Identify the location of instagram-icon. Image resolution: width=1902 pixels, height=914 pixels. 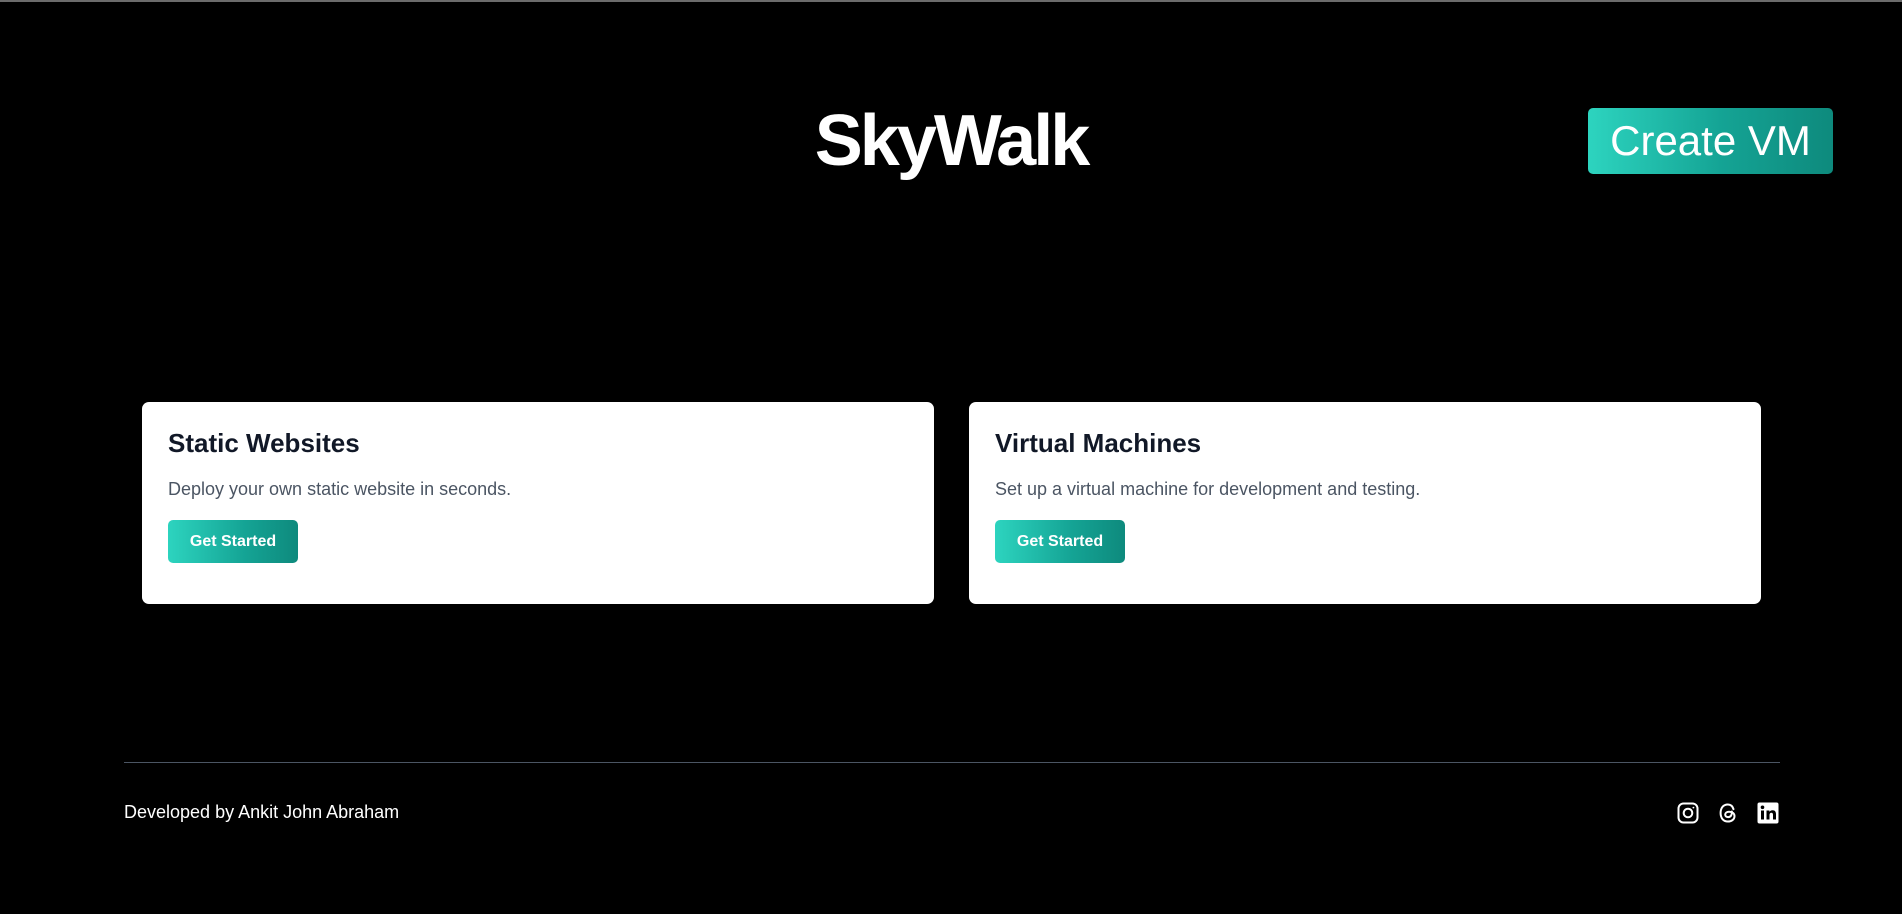
(1688, 813).